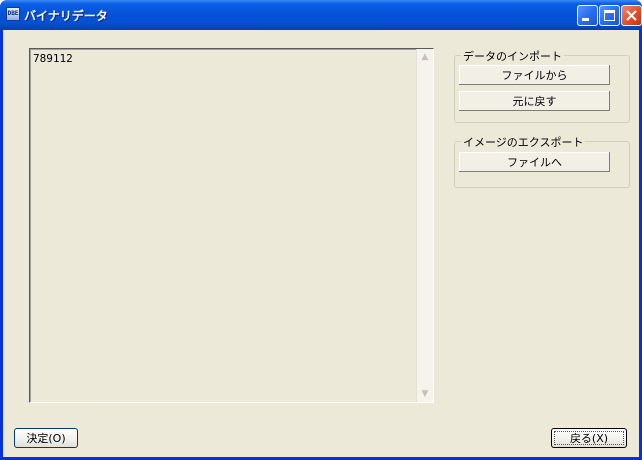  I want to click on maximize-icon, so click(609, 15).